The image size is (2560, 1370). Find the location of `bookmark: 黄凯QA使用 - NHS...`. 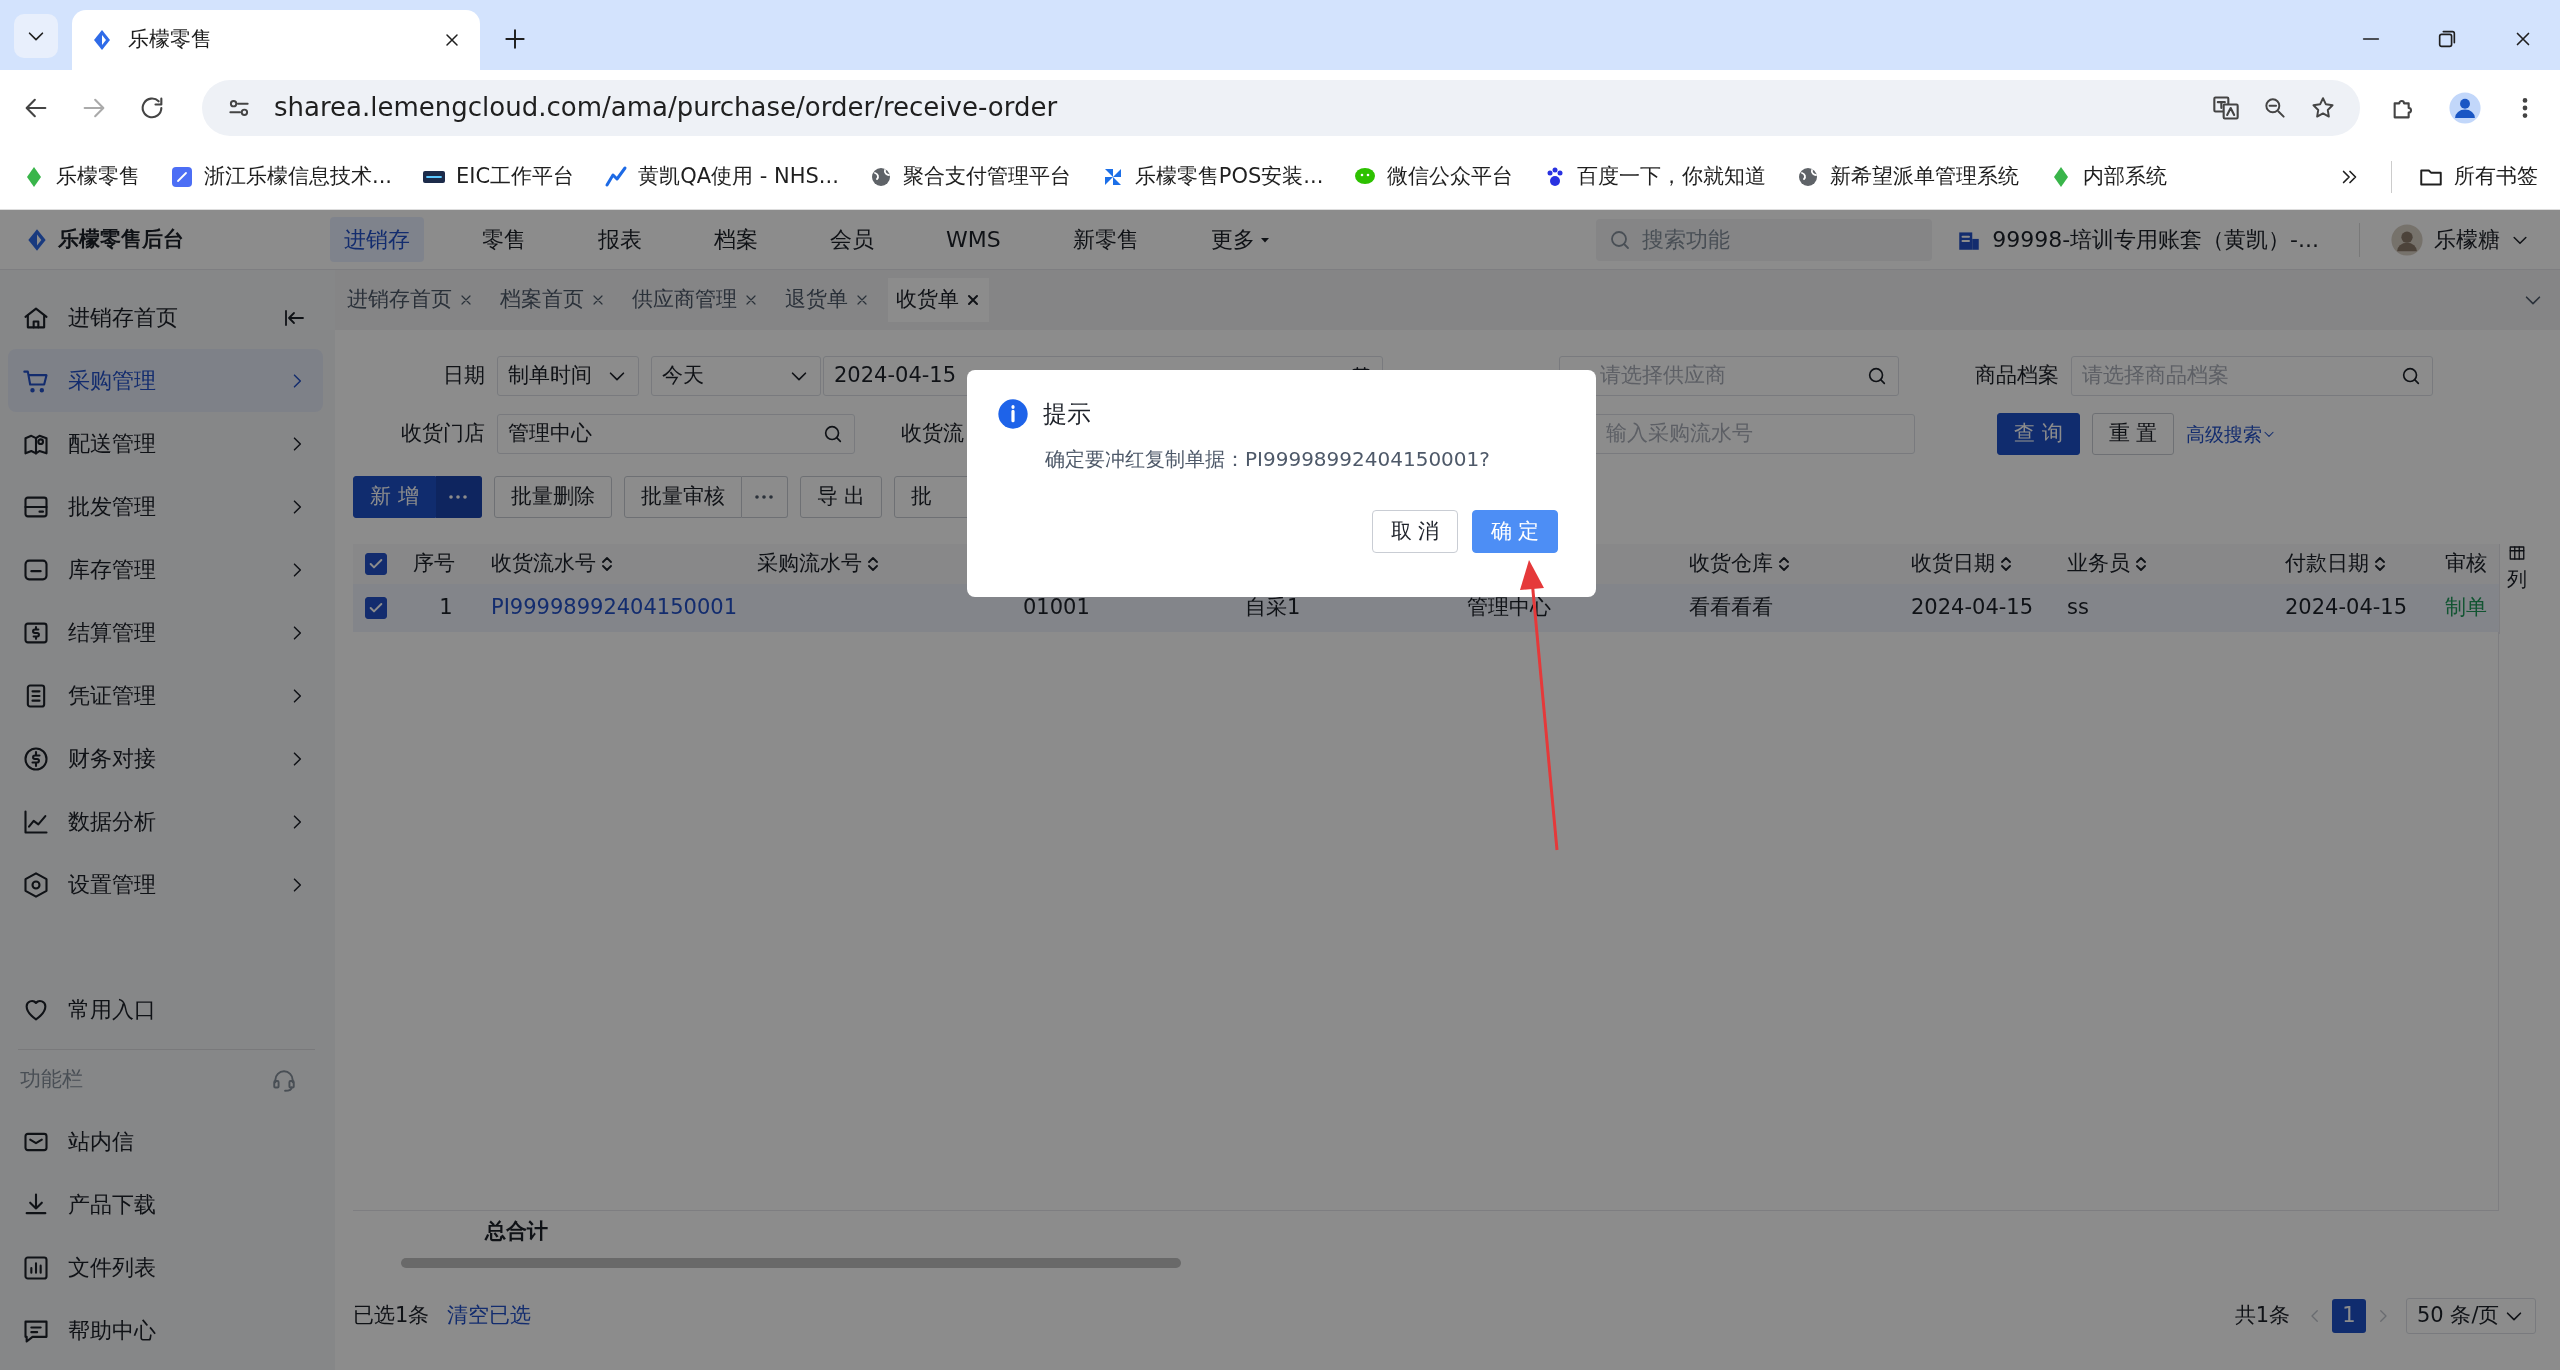

bookmark: 黄凯QA使用 - NHS... is located at coordinates (721, 177).